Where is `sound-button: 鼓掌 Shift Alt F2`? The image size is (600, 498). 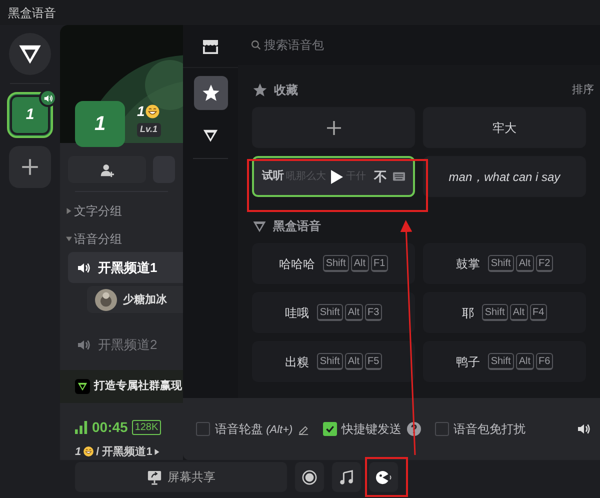 sound-button: 鼓掌 Shift Alt F2 is located at coordinates (504, 263).